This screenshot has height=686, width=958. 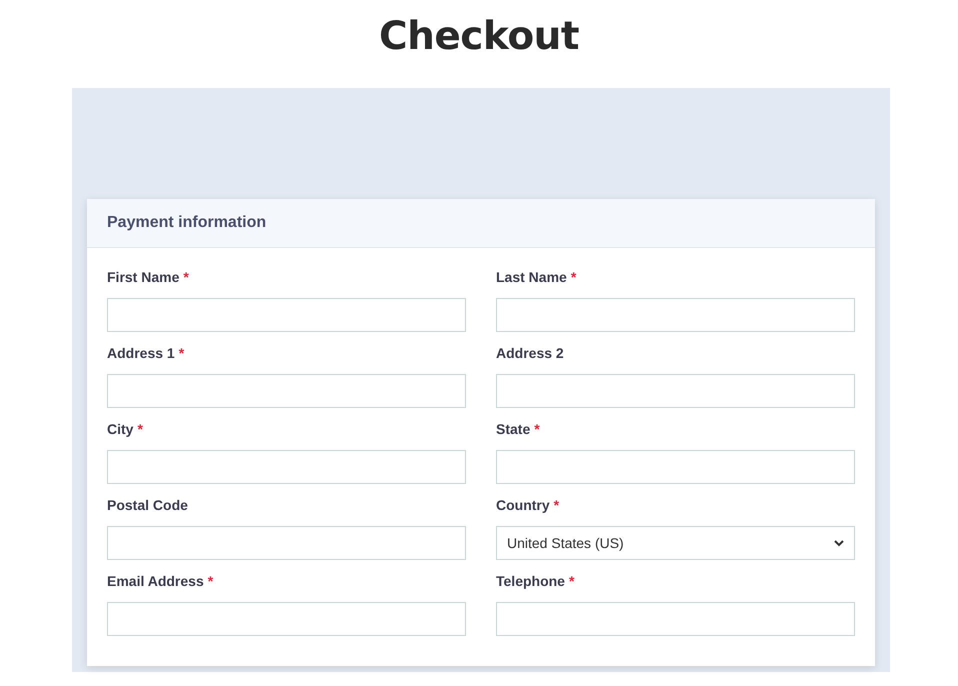 What do you see at coordinates (141, 353) in the screenshot?
I see `field-label: Address 1` at bounding box center [141, 353].